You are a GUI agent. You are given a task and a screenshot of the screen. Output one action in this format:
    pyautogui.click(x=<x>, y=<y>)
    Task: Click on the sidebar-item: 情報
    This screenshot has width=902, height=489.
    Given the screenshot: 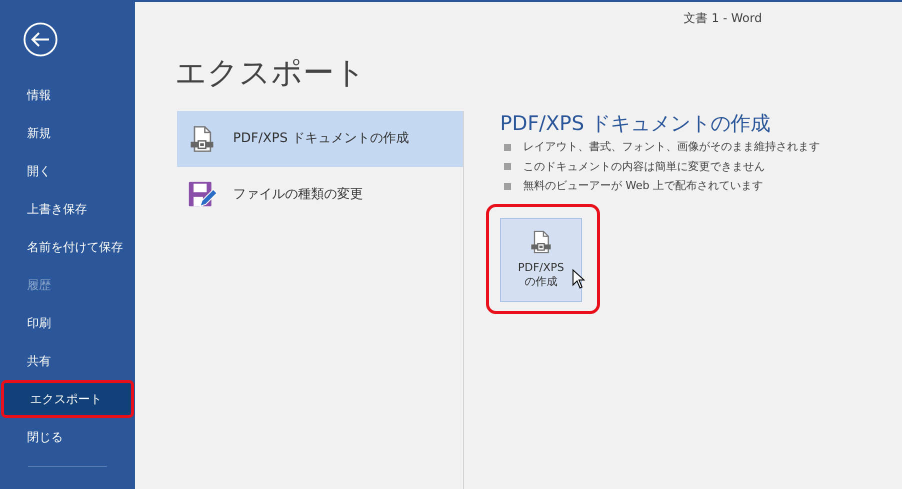 What is the action you would take?
    pyautogui.click(x=67, y=95)
    